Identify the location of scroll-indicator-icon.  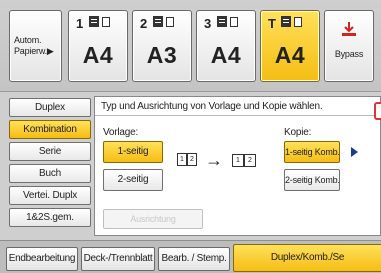
(377, 111).